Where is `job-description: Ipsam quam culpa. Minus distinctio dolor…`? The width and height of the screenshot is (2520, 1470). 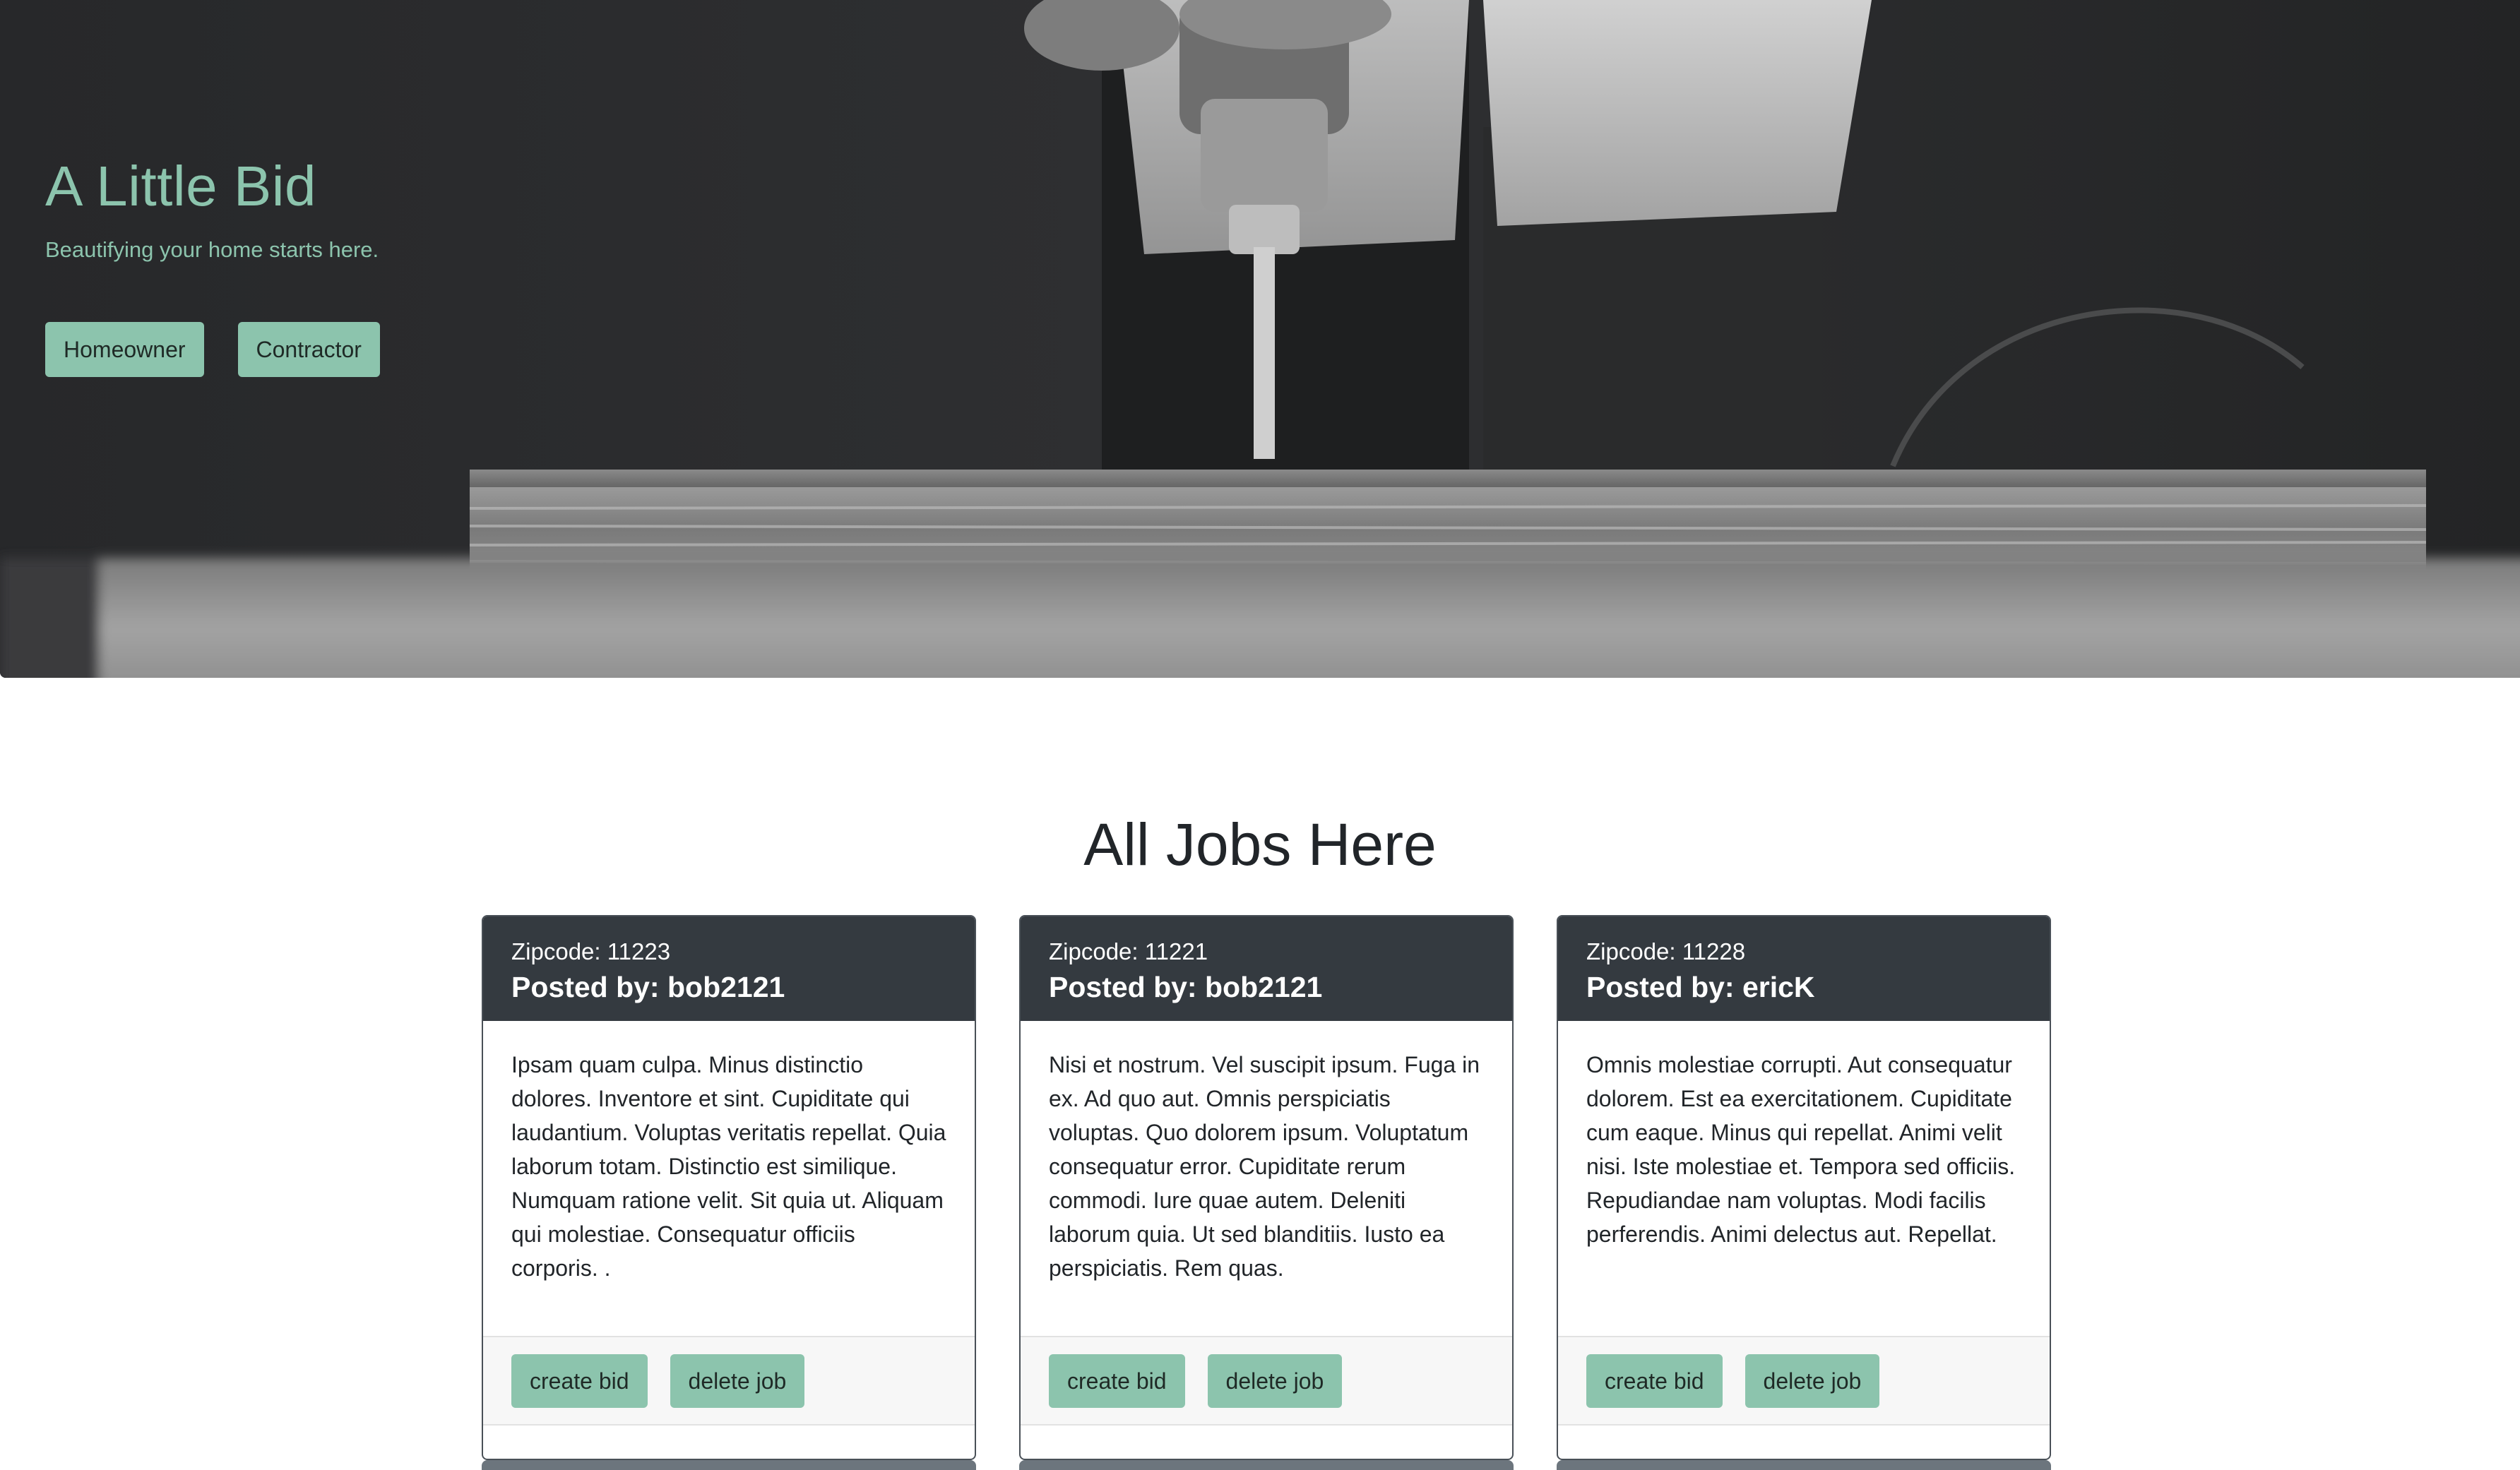
job-description: Ipsam quam culpa. Minus distinctio dolor… is located at coordinates (729, 1166).